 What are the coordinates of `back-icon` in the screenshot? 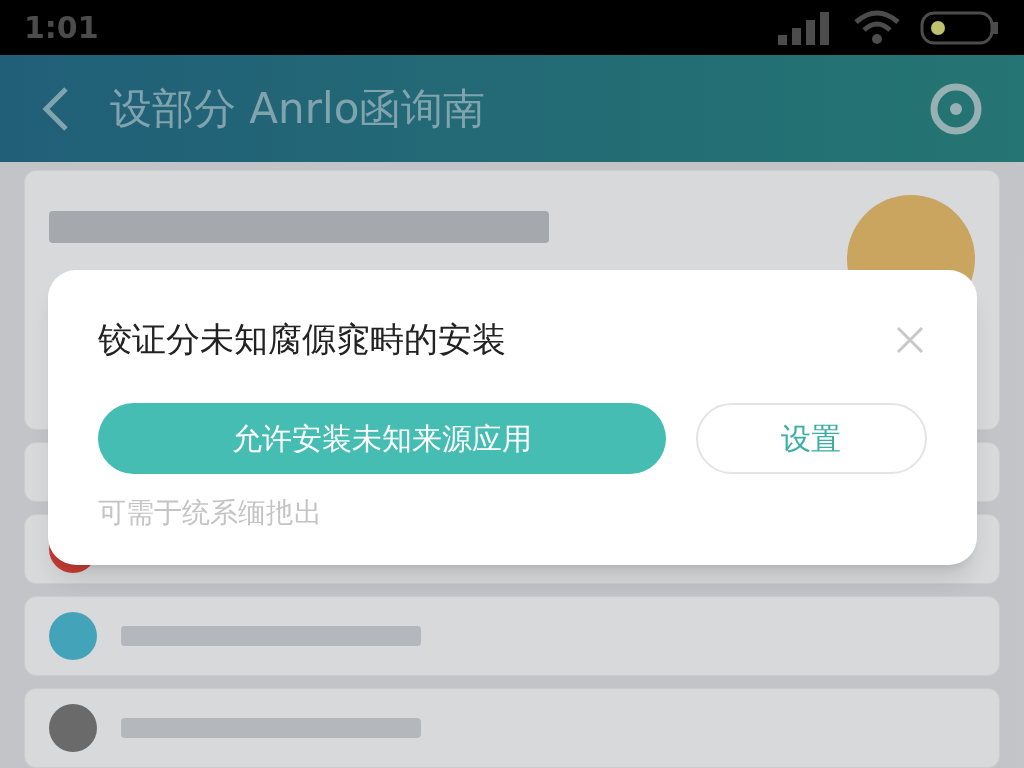 It's located at (55, 108).